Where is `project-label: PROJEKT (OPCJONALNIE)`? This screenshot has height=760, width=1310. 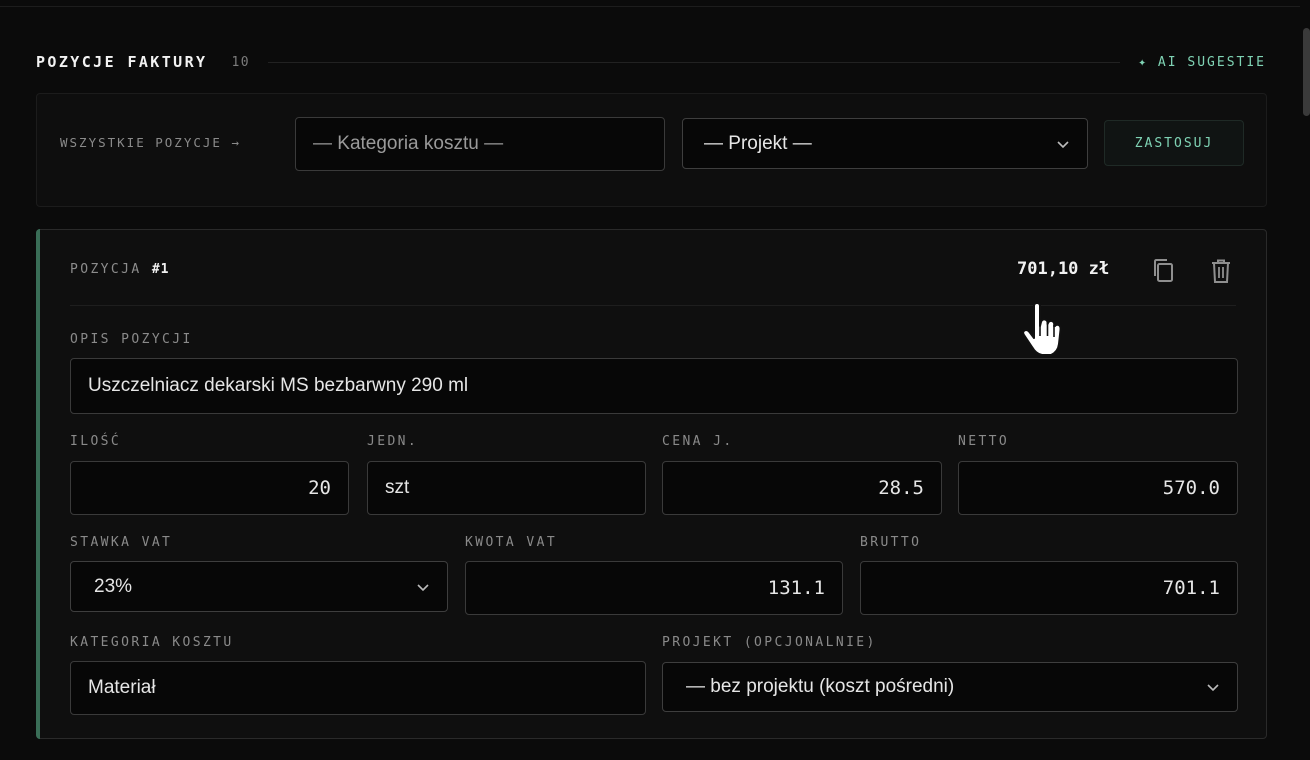
project-label: PROJEKT (OPCJONALNIE) is located at coordinates (769, 642).